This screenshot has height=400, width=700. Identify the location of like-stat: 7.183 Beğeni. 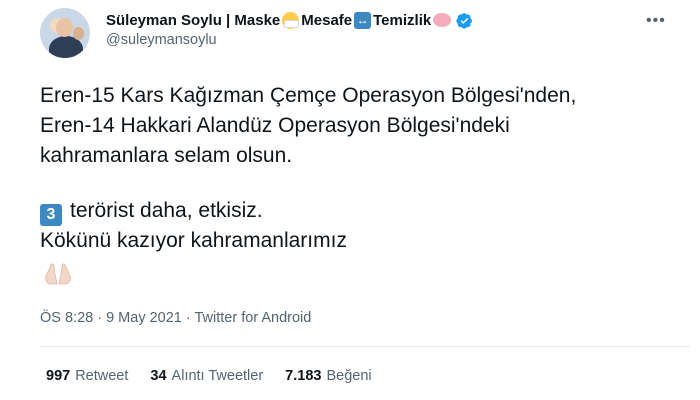
(328, 376).